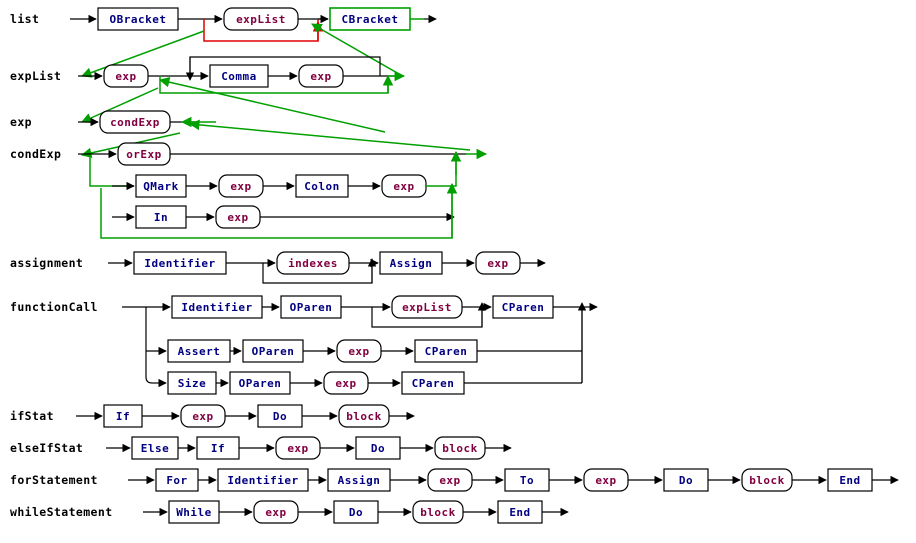  What do you see at coordinates (523, 307) in the screenshot?
I see `node-cparen-fc1-label: CParen` at bounding box center [523, 307].